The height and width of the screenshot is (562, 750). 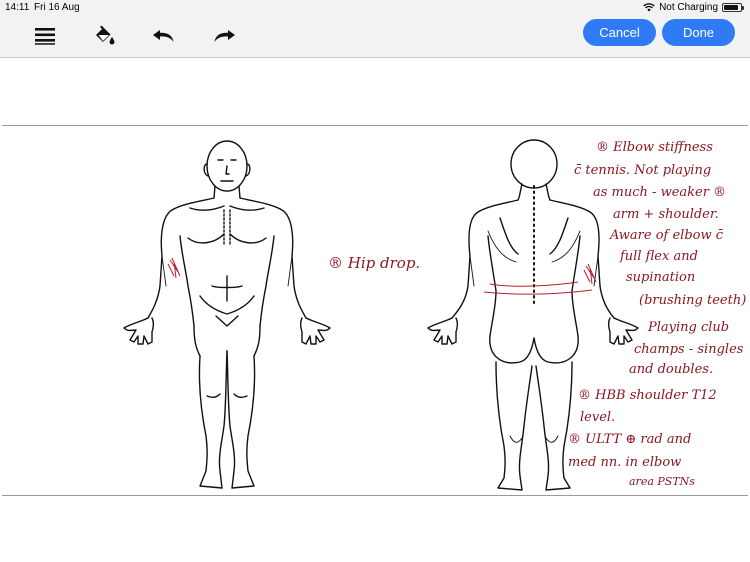 What do you see at coordinates (647, 395) in the screenshot?
I see `annotation-hbb-line-1: ® HBB shoulder T12` at bounding box center [647, 395].